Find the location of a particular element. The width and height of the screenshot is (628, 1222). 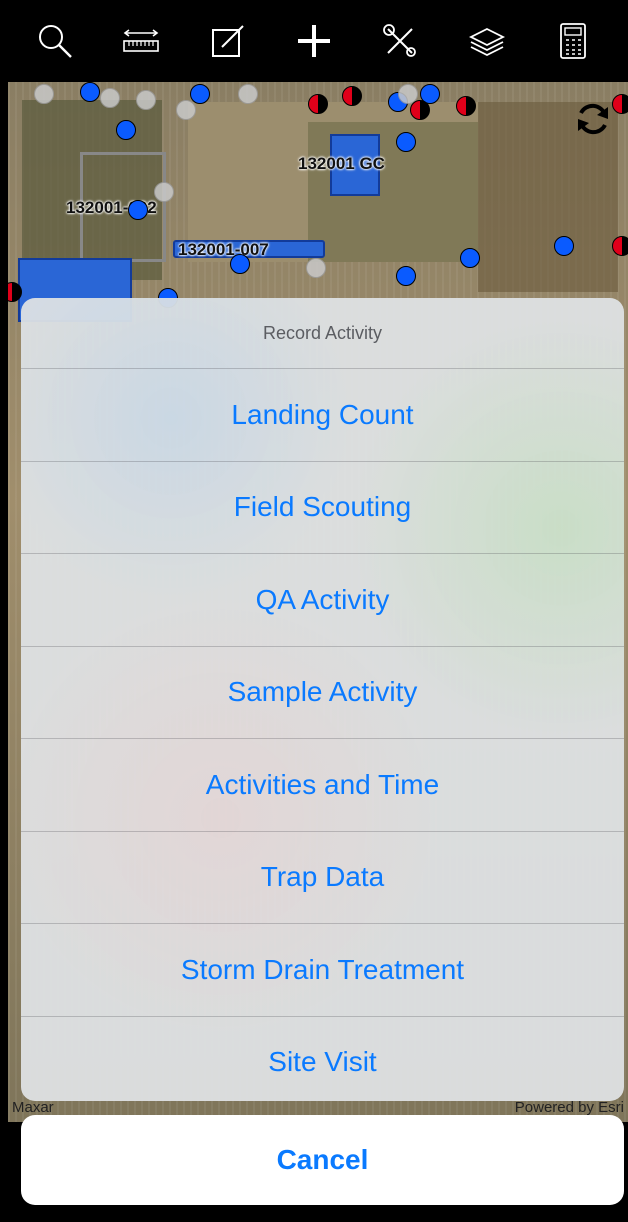

calculator-button is located at coordinates (573, 41).